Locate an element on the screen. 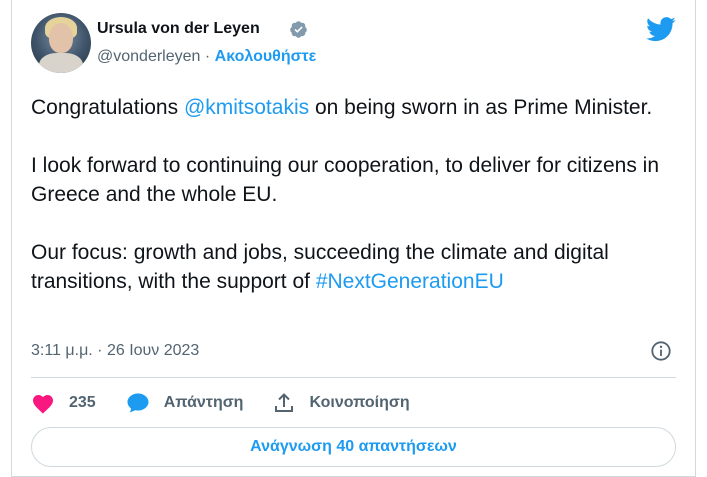 The width and height of the screenshot is (707, 477). hashtag-link: #NextGenerationEU is located at coordinates (410, 281).